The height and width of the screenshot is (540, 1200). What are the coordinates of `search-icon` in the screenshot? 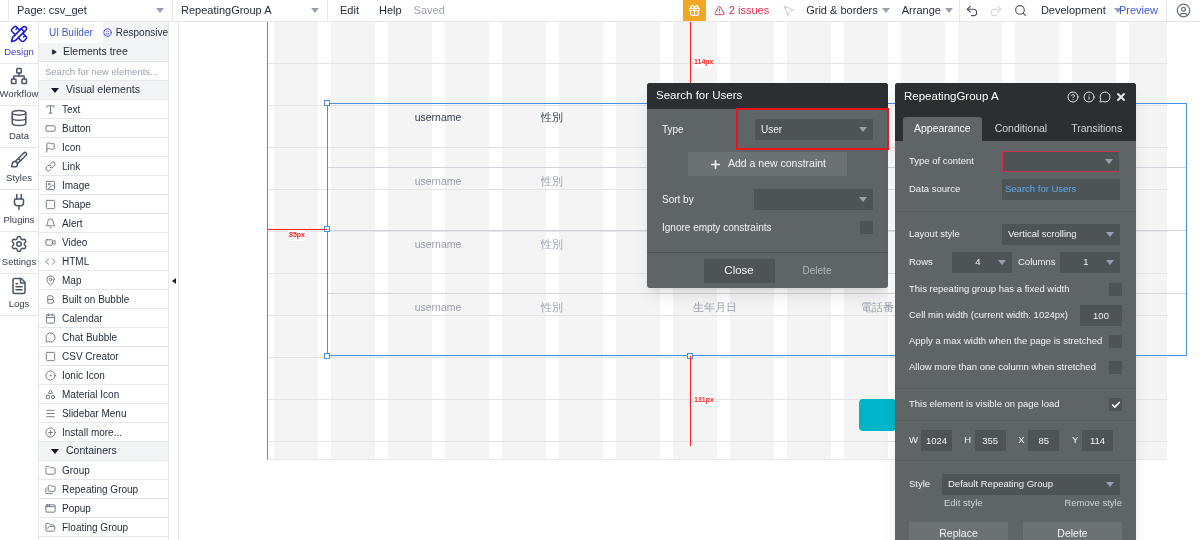 It's located at (1020, 10).